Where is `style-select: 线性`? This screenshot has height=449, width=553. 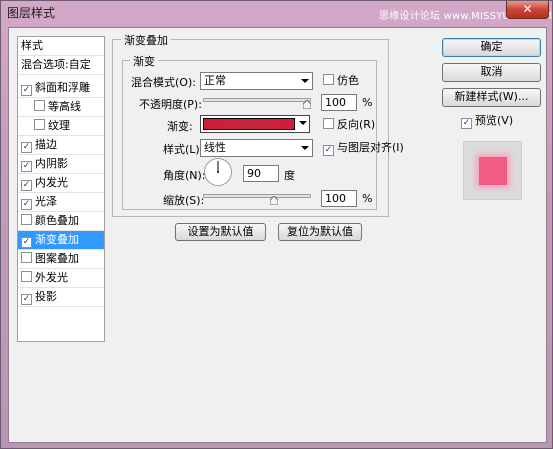 style-select: 线性 is located at coordinates (256, 148).